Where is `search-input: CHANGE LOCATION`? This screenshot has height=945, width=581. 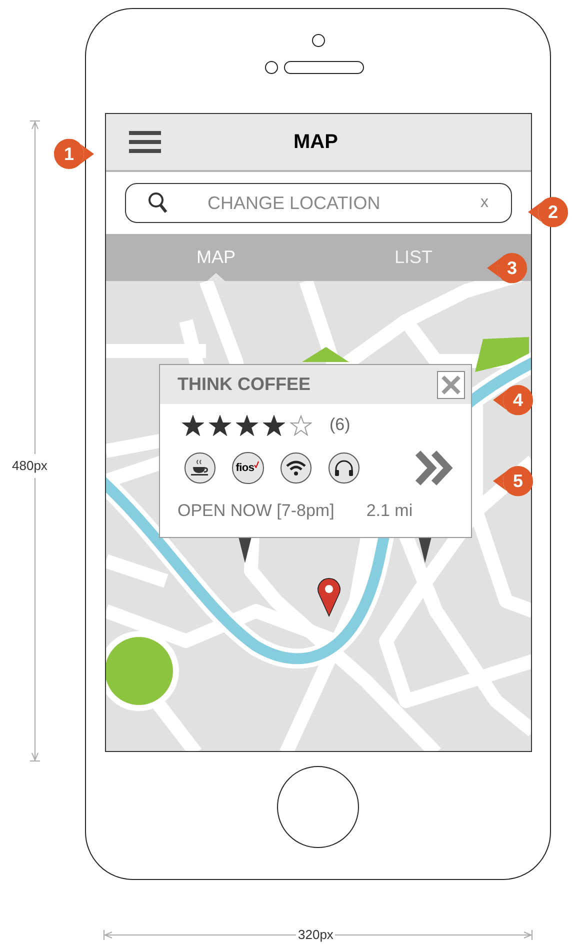
search-input: CHANGE LOCATION is located at coordinates (344, 203).